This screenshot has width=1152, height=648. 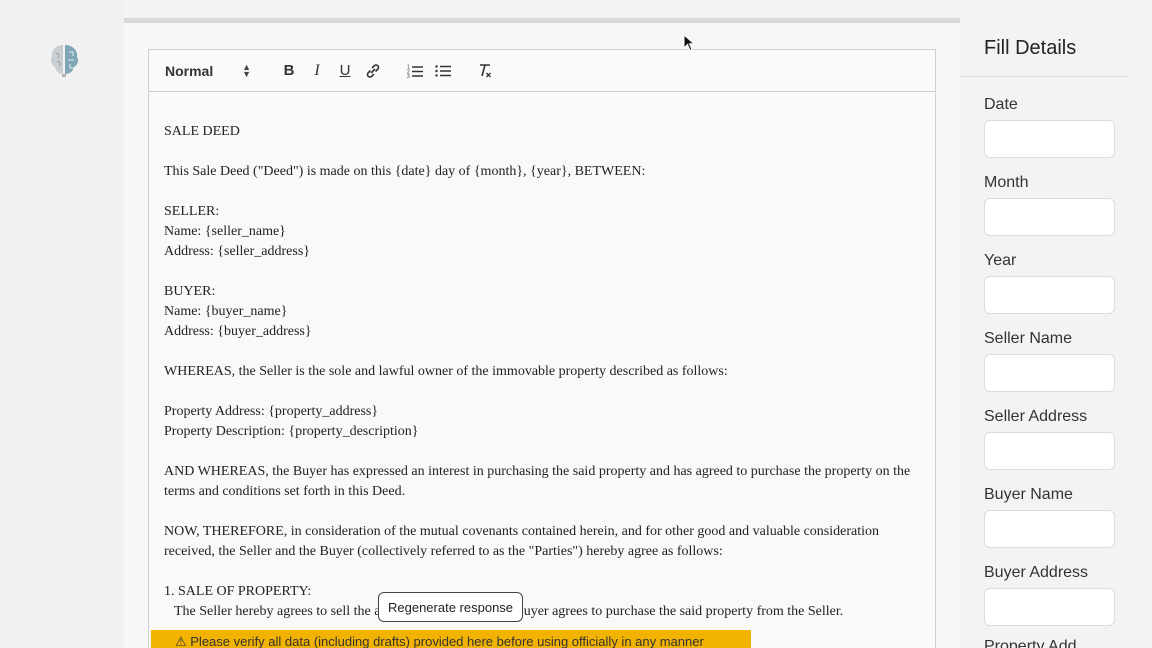 What do you see at coordinates (1049, 529) in the screenshot?
I see `buyer-name-input` at bounding box center [1049, 529].